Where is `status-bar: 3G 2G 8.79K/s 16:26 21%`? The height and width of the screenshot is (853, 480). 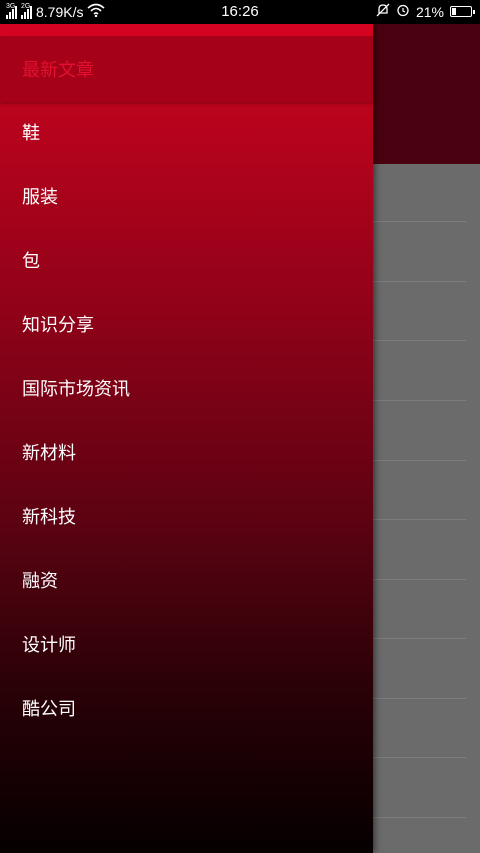 status-bar: 3G 2G 8.79K/s 16:26 21% is located at coordinates (240, 12).